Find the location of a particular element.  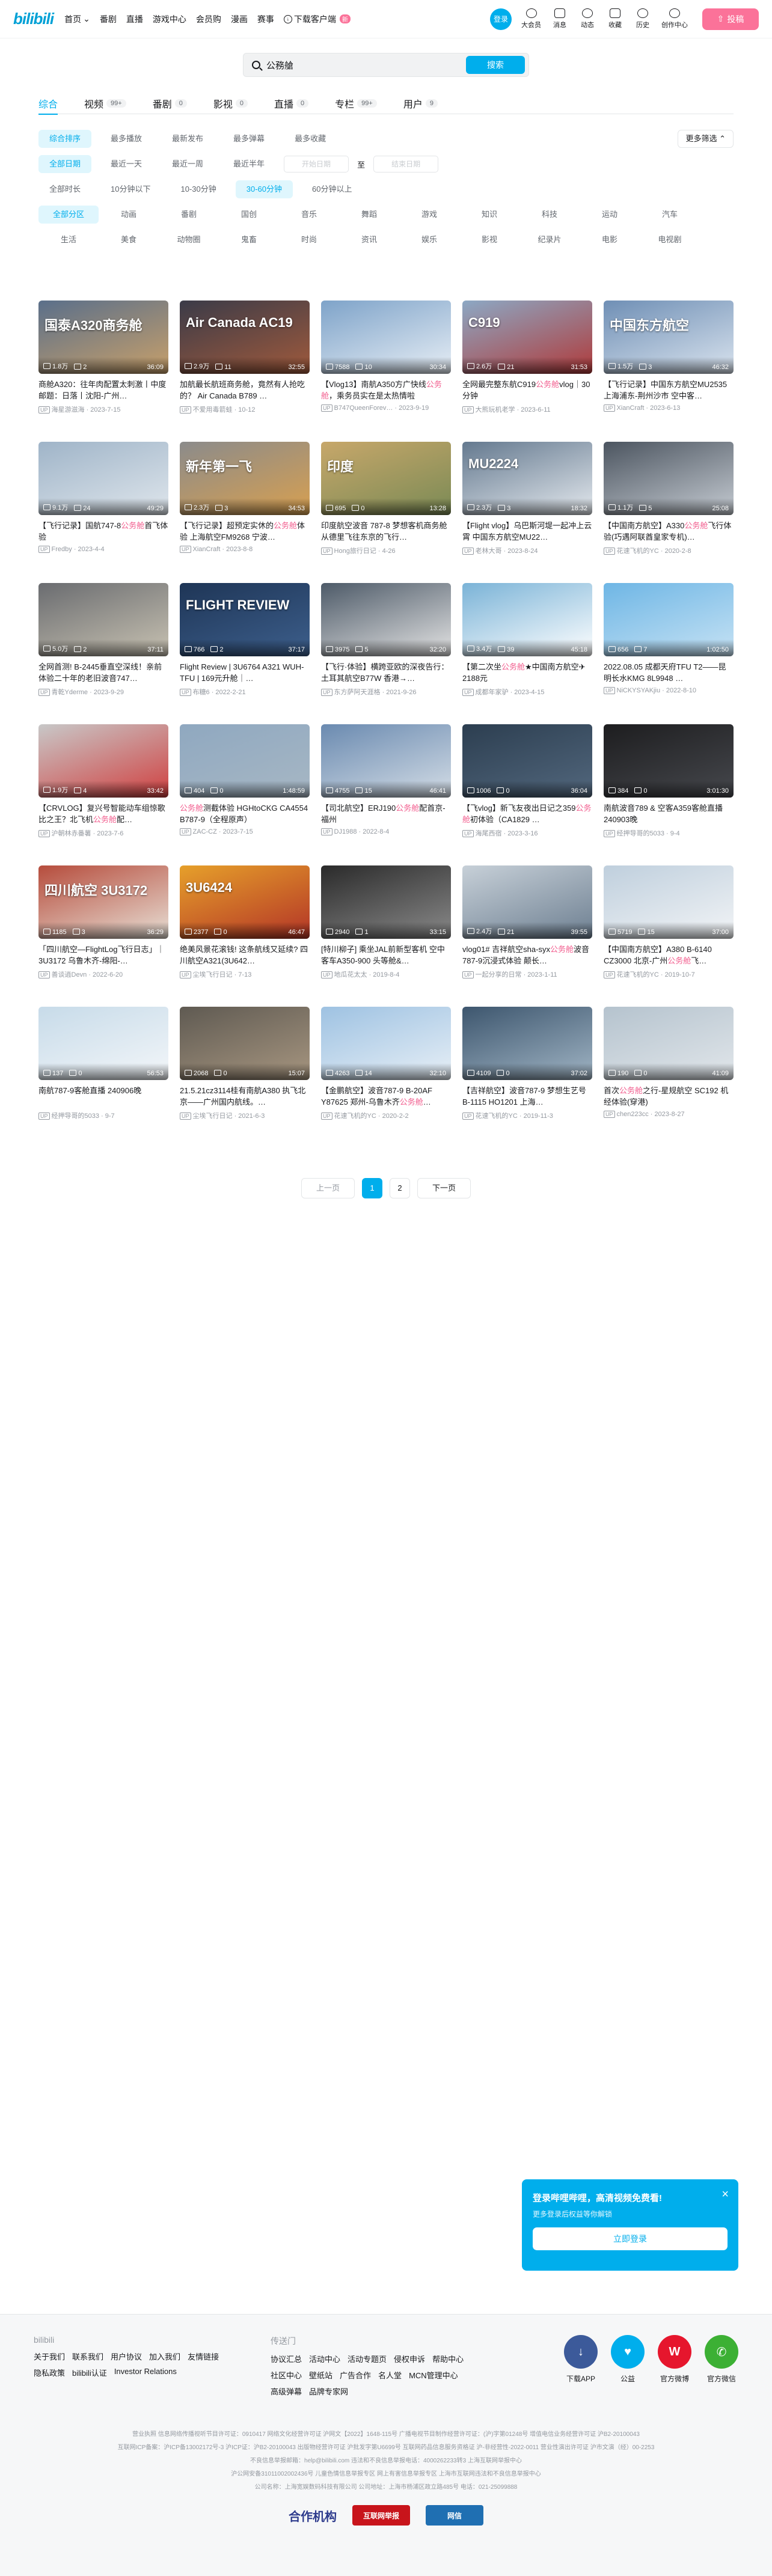

nav-mall: 会员购 is located at coordinates (208, 19).